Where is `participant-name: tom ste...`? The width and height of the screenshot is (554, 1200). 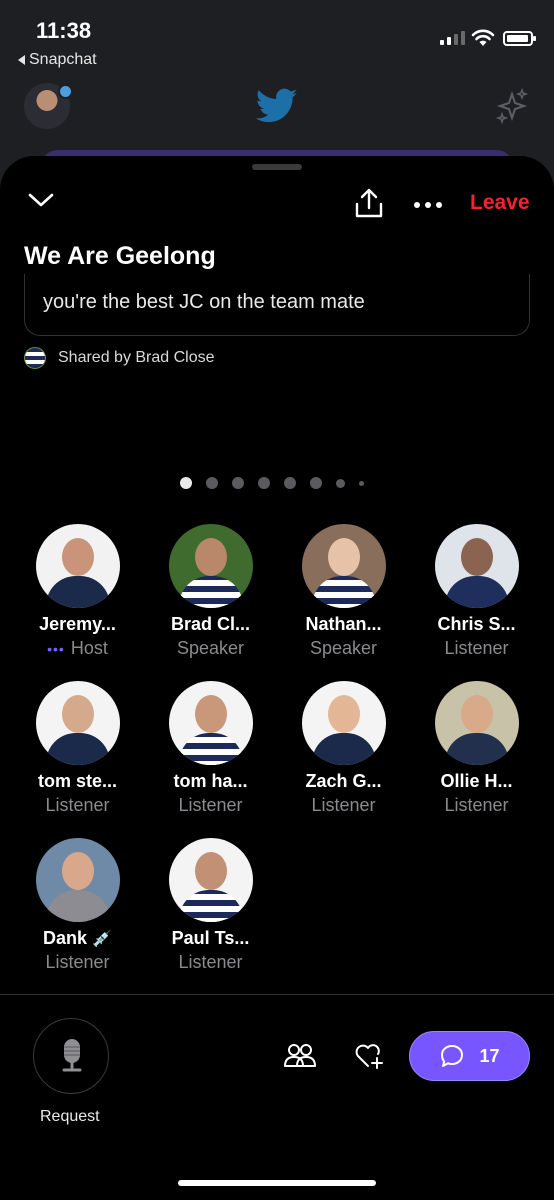 participant-name: tom ste... is located at coordinates (77, 781).